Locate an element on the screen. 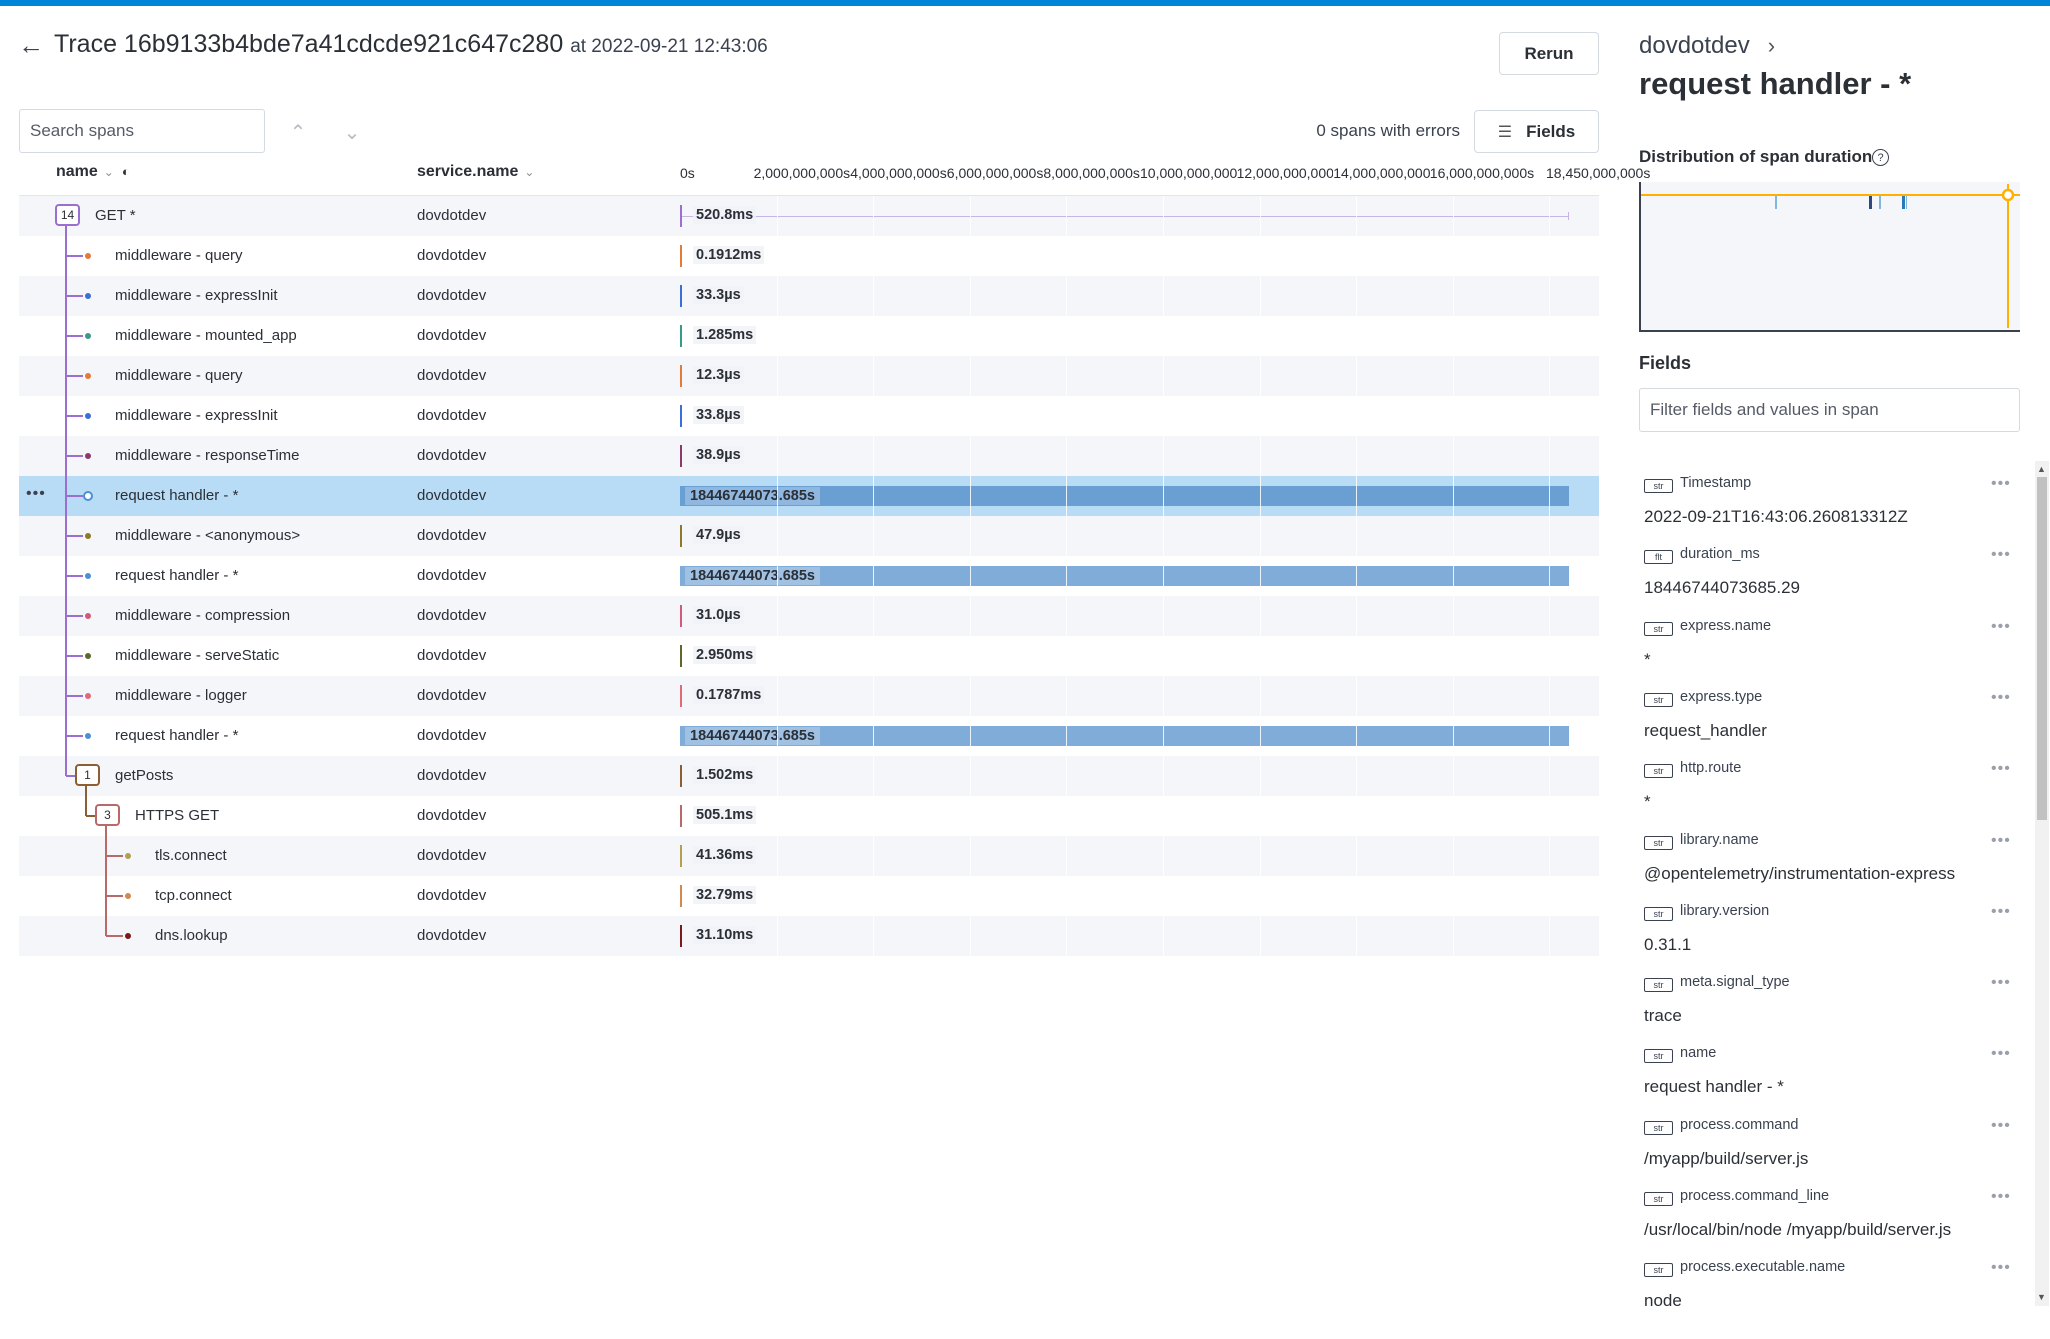 The width and height of the screenshot is (2050, 1339). span-row: middleware - <anonymous> dovdotdev 47.9µs is located at coordinates (809, 536).